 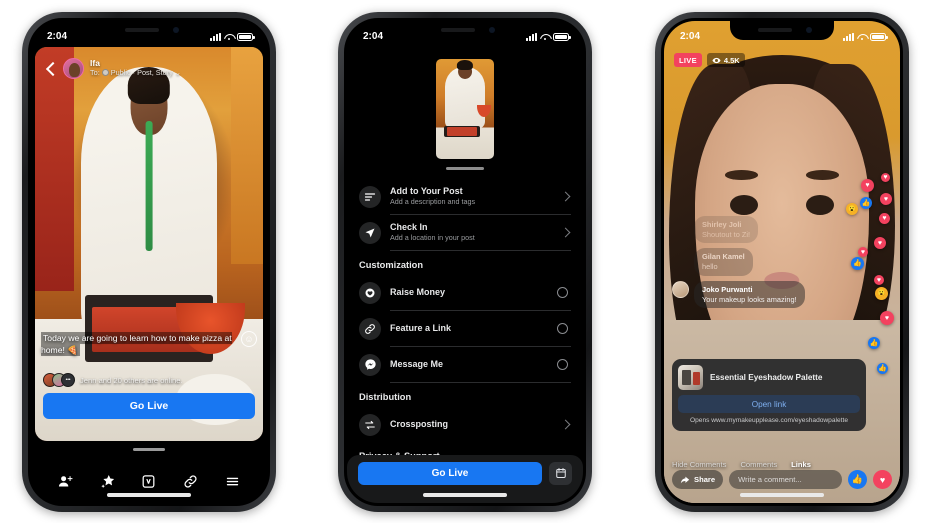 I want to click on menu-icon, so click(x=232, y=481).